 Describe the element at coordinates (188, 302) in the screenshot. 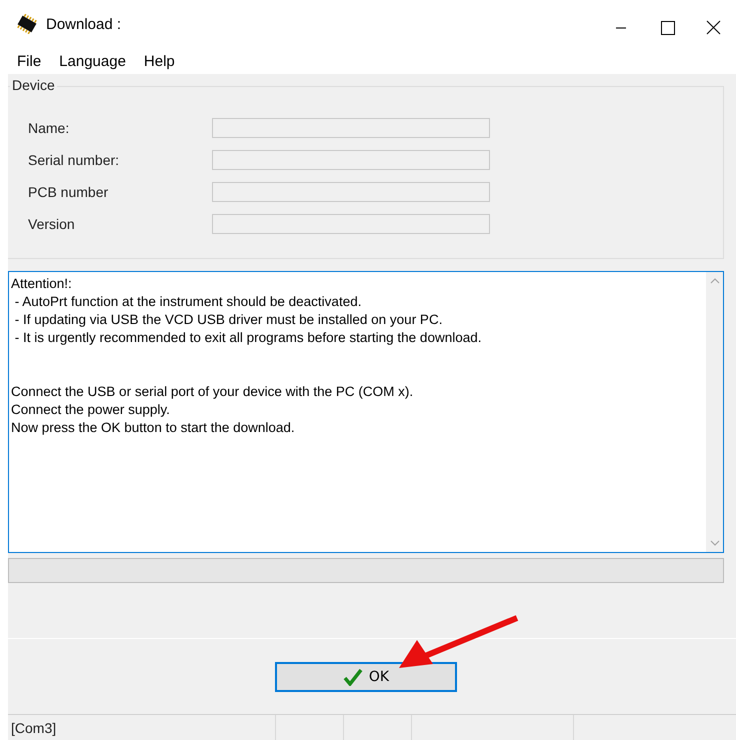

I see `message-line: - AutoPrt function at the instrument should be deactivated.` at that location.